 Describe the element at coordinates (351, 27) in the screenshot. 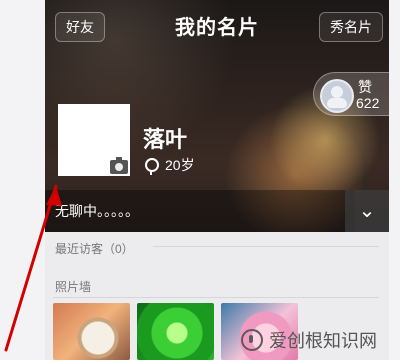

I see `show-card-button: 秀名片` at that location.